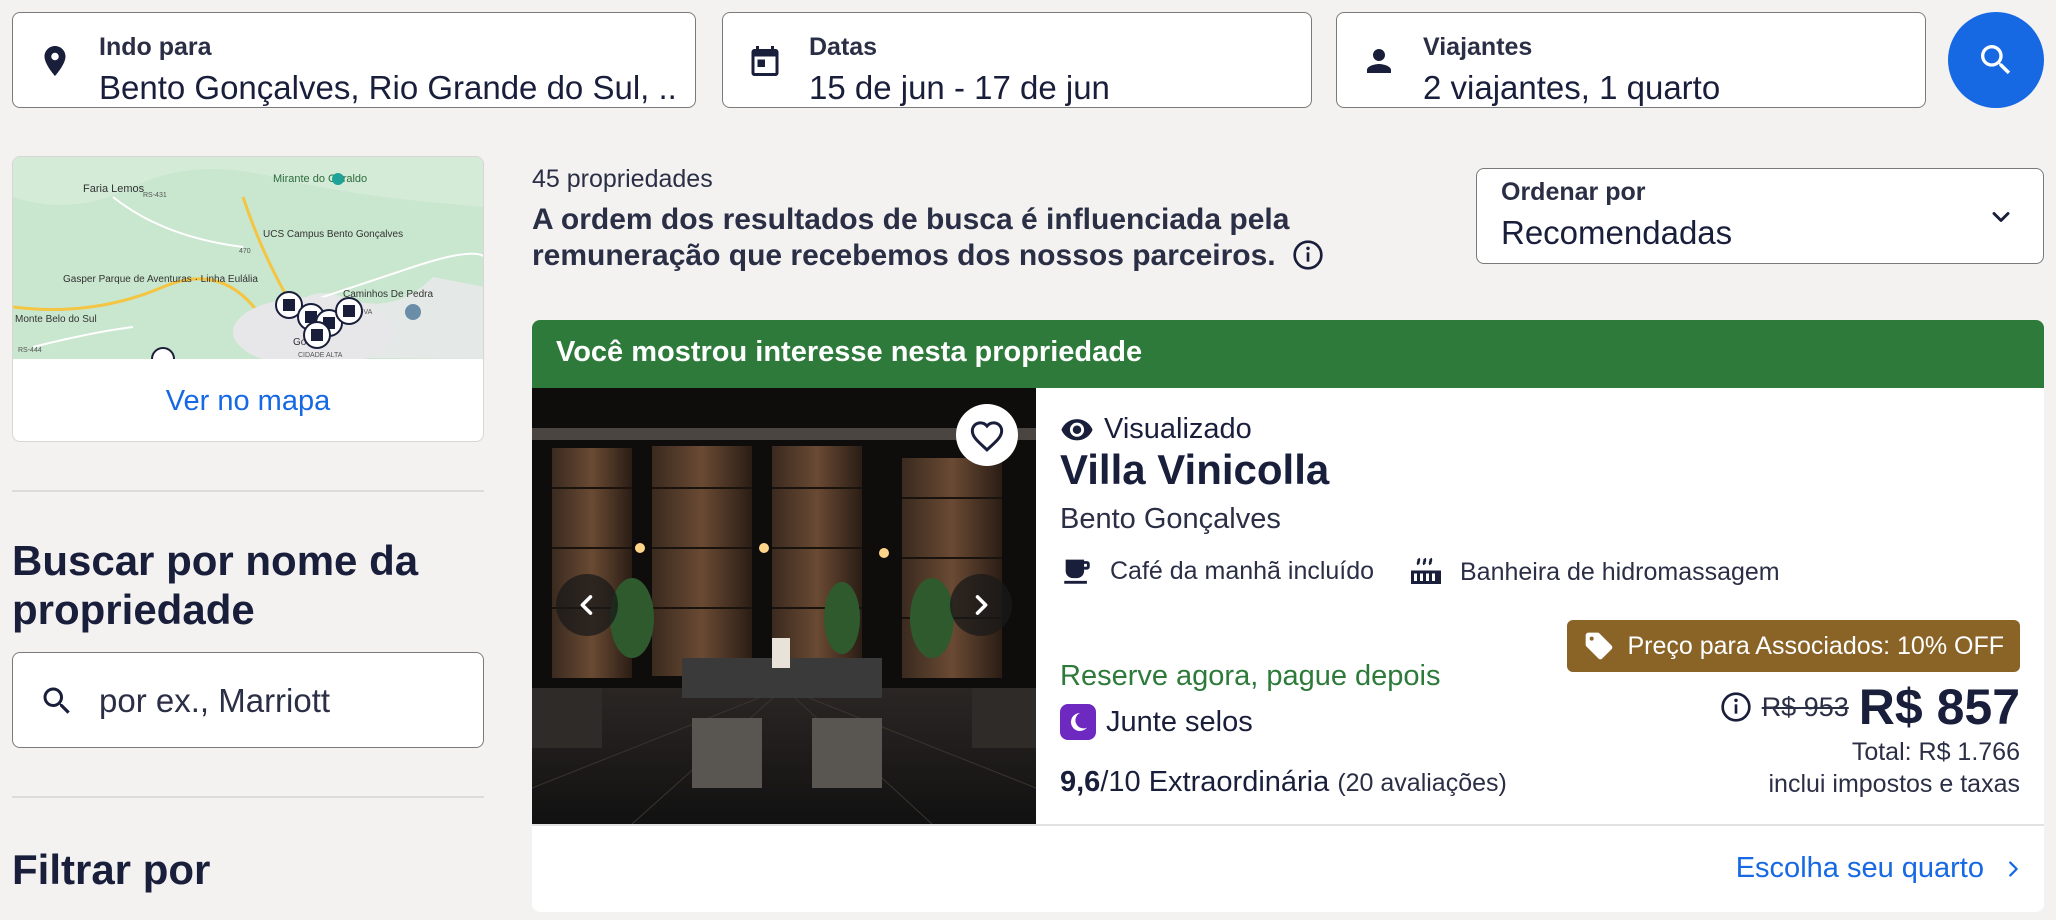  What do you see at coordinates (1573, 192) in the screenshot?
I see `sort-label: Ordenar por` at bounding box center [1573, 192].